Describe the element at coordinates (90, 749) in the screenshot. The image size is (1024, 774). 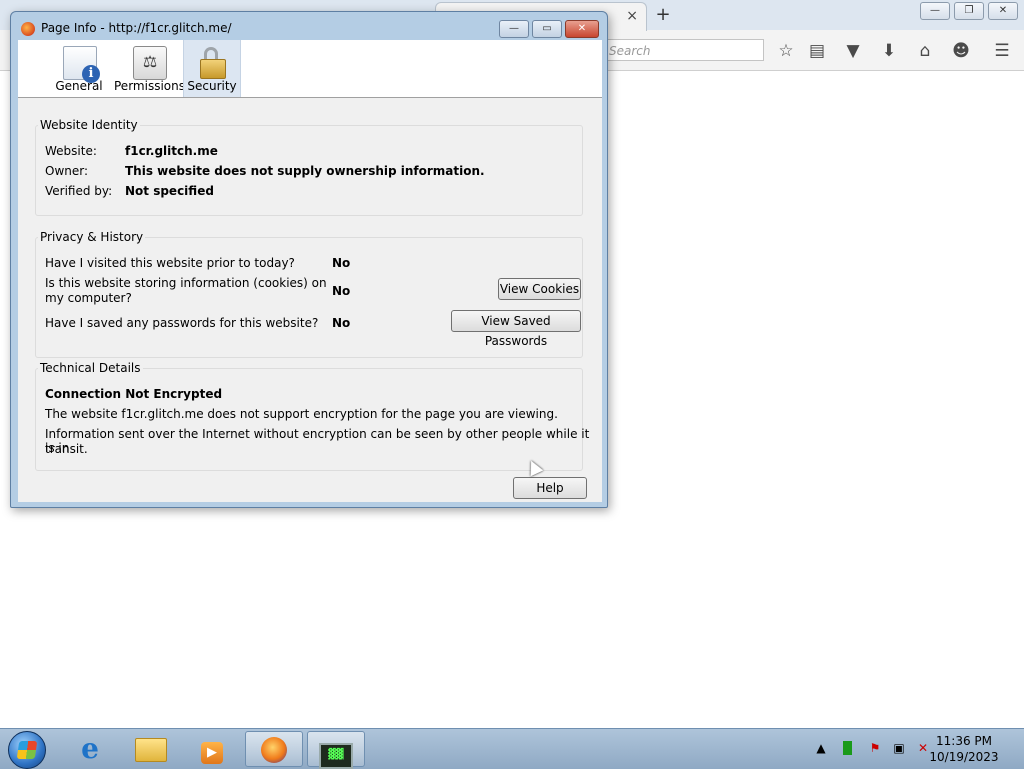
I see `internet-explorer-icon: e` at that location.